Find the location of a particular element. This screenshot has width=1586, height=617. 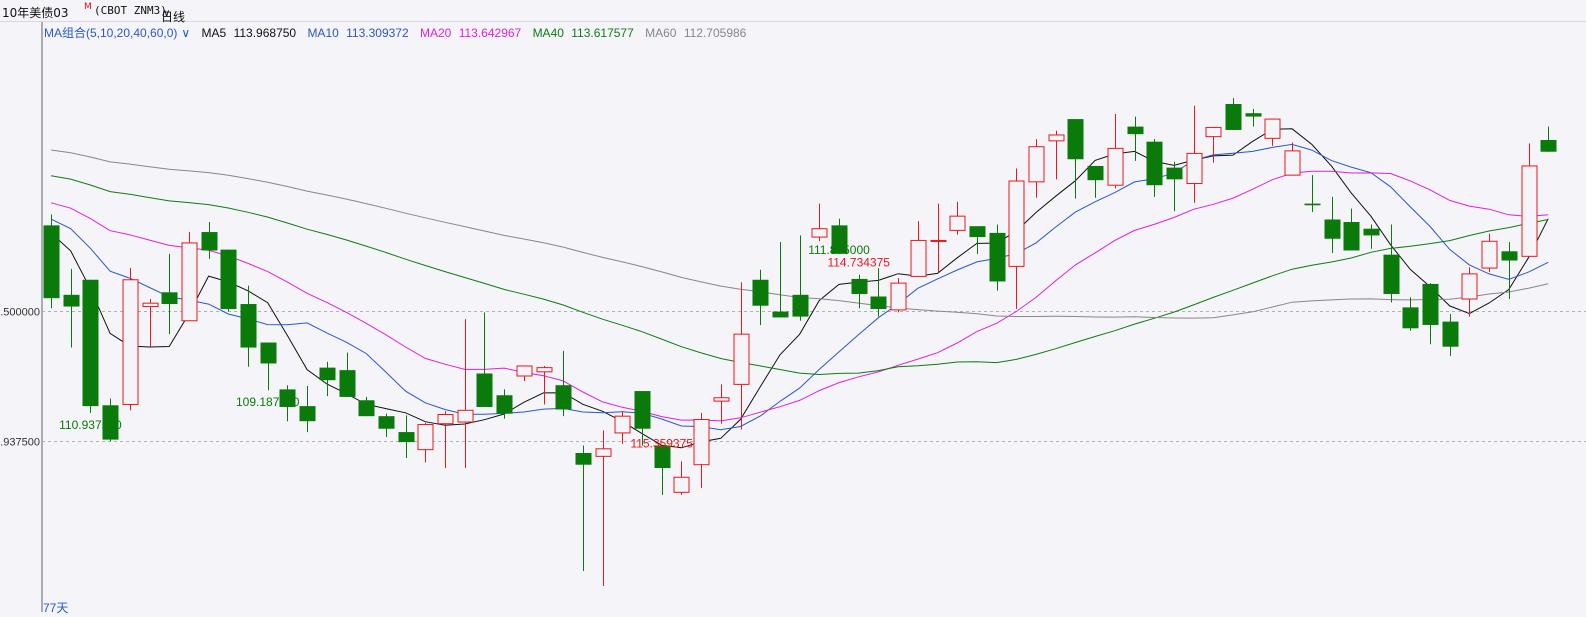

price-annotation: 111.875000 is located at coordinates (839, 250).